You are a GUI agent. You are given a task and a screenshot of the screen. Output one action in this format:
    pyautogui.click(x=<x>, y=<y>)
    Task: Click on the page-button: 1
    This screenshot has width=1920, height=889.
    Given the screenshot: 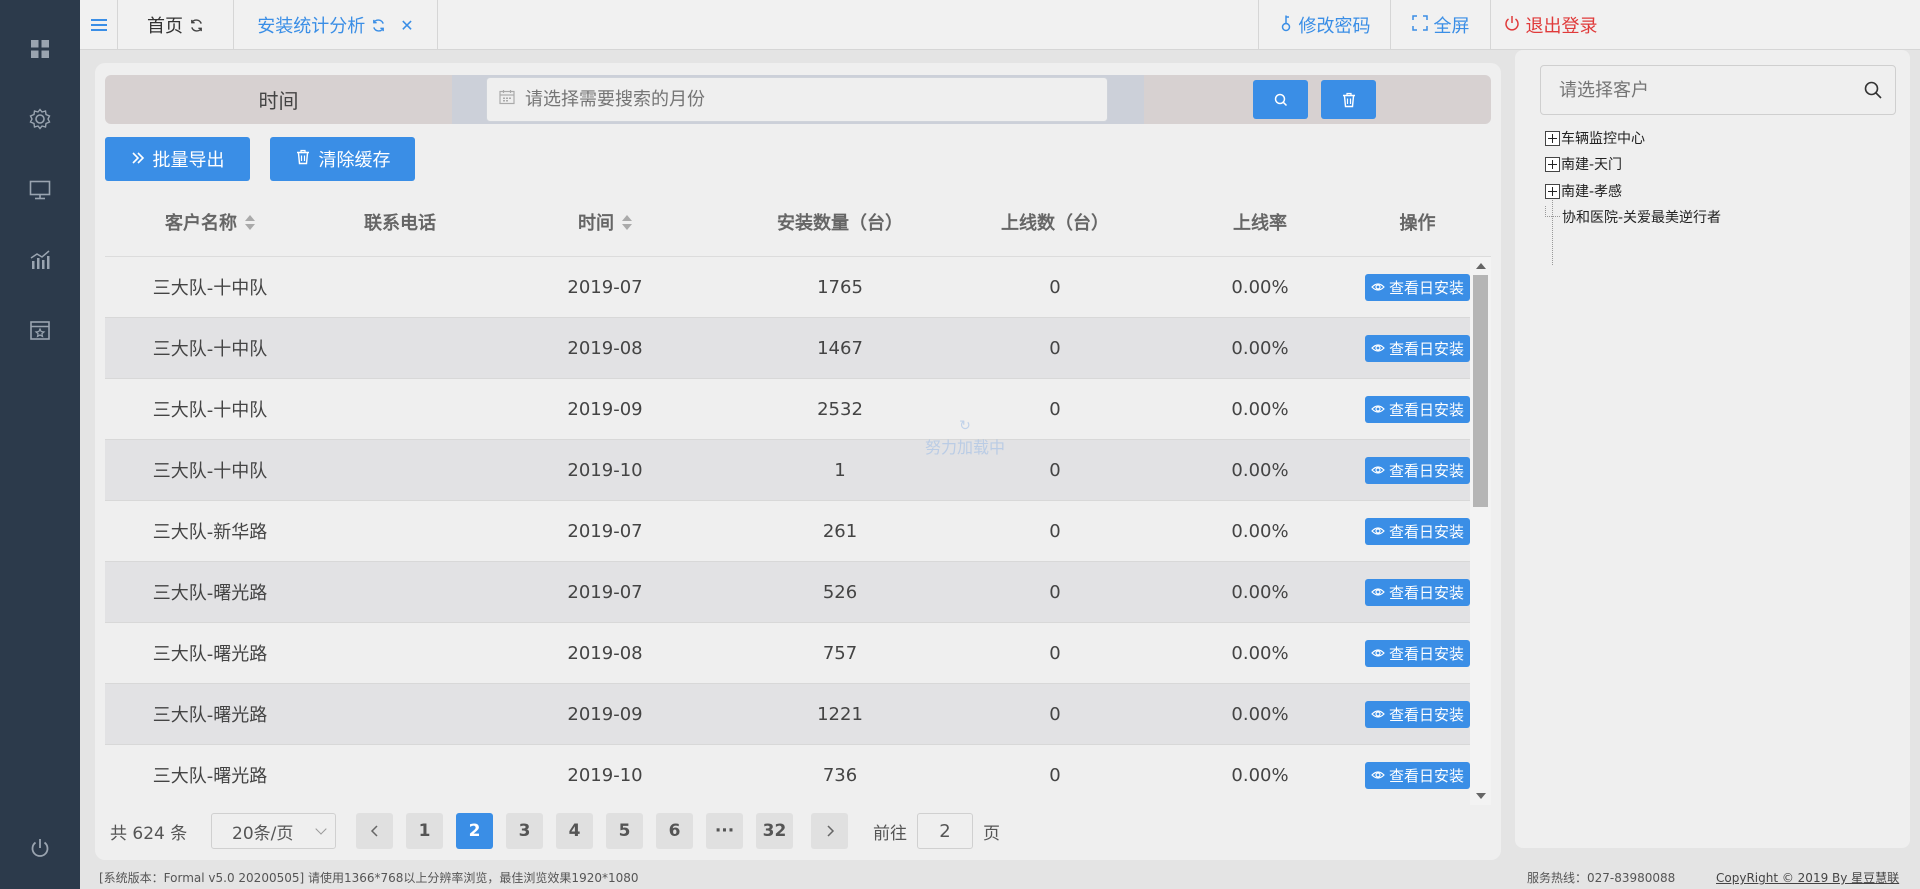 What is the action you would take?
    pyautogui.click(x=424, y=831)
    